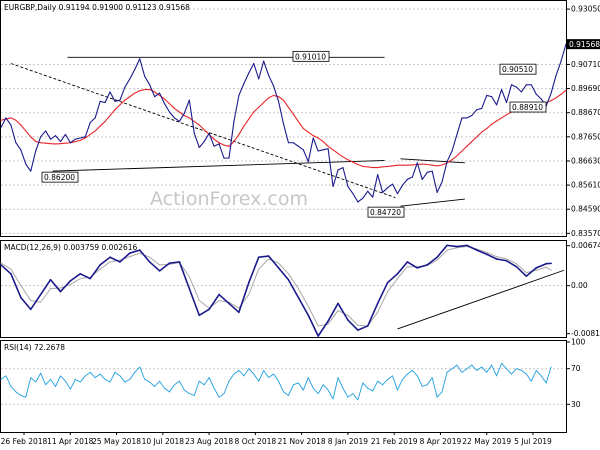  Describe the element at coordinates (576, 373) in the screenshot. I see `rsi-y-axis: 100 70 30` at that location.